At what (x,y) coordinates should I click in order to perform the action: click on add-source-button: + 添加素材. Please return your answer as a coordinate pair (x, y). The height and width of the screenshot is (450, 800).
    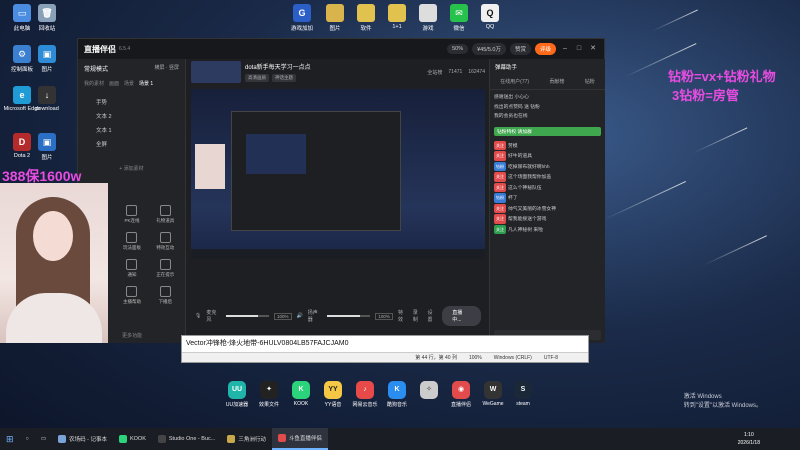
    Looking at the image, I should click on (131, 168).